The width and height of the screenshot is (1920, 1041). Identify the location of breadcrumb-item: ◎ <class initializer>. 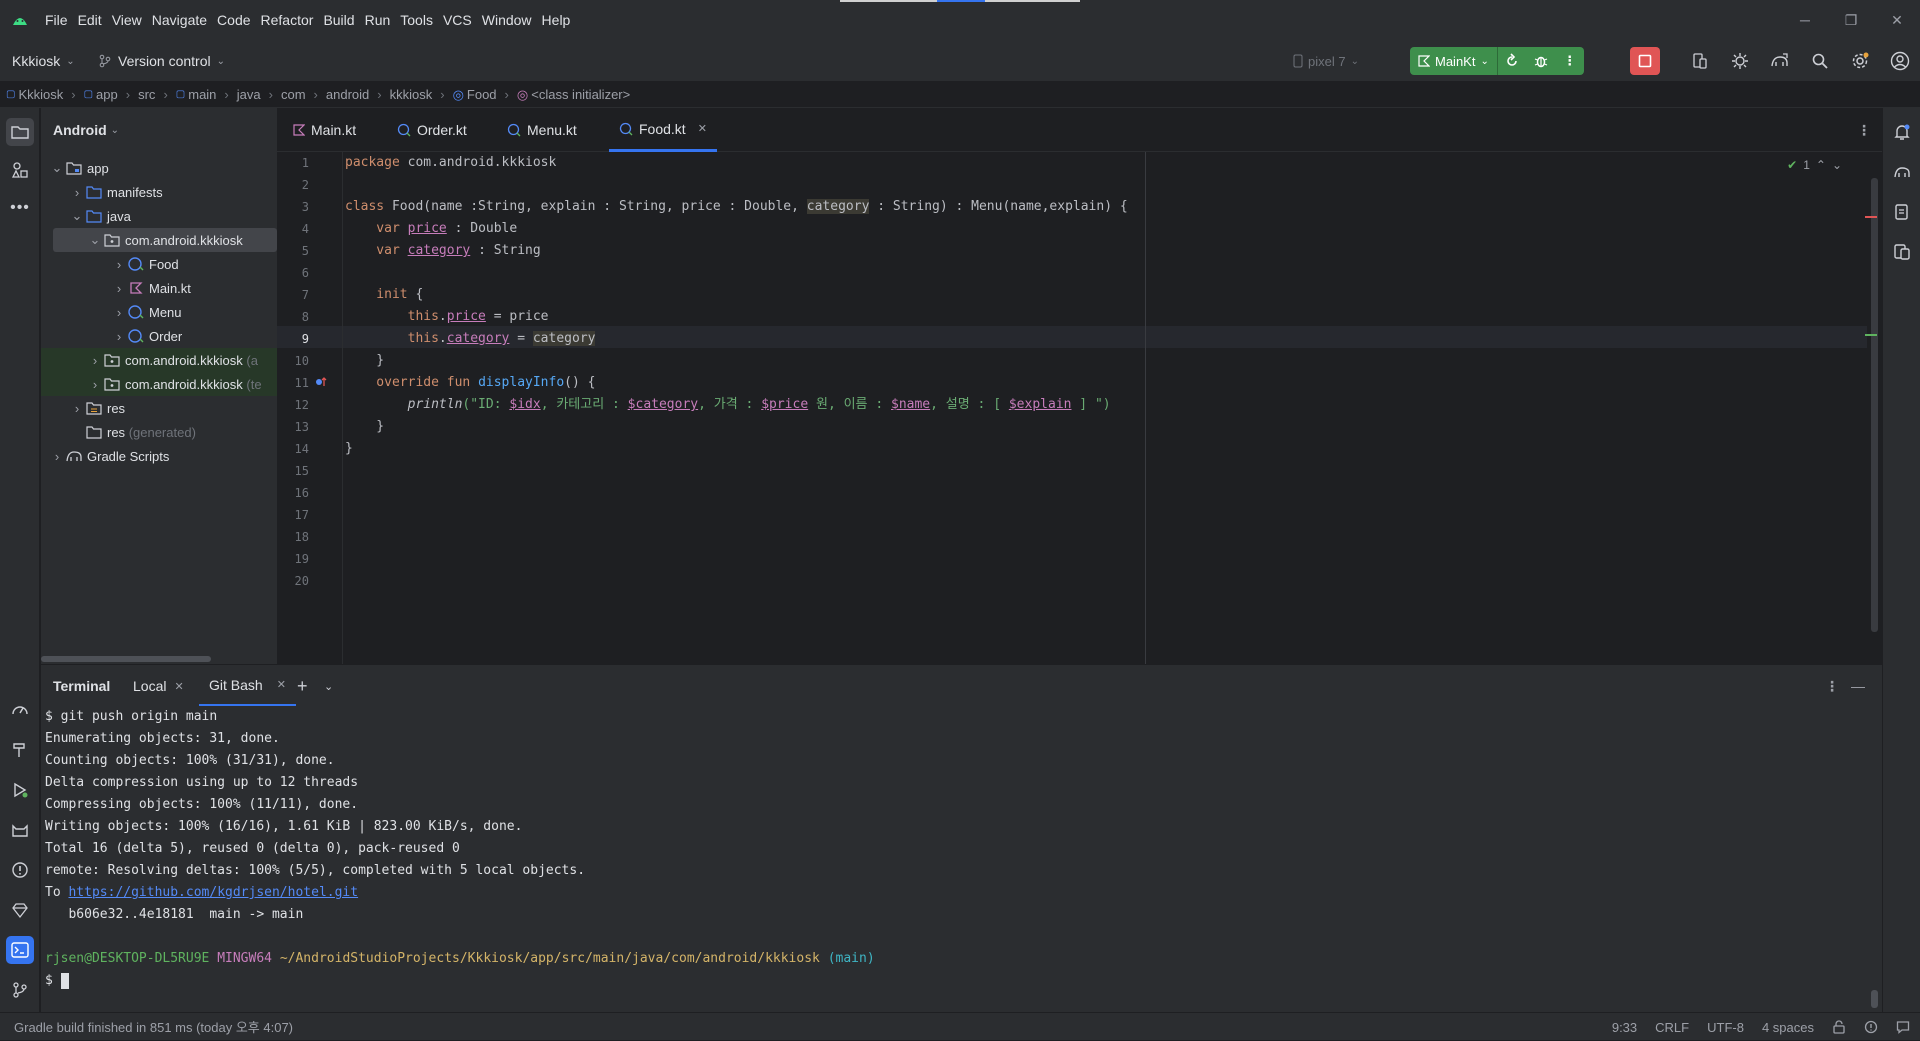
(573, 95).